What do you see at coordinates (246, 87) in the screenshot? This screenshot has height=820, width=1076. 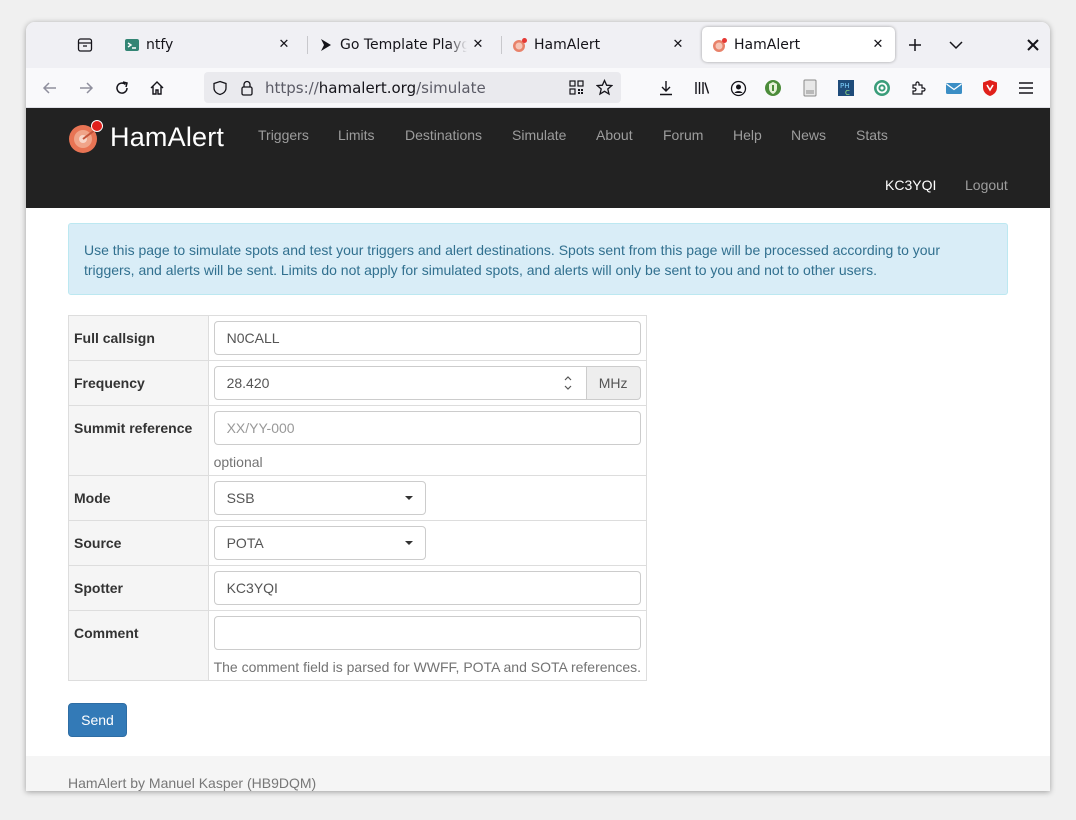 I see `lock-icon` at bounding box center [246, 87].